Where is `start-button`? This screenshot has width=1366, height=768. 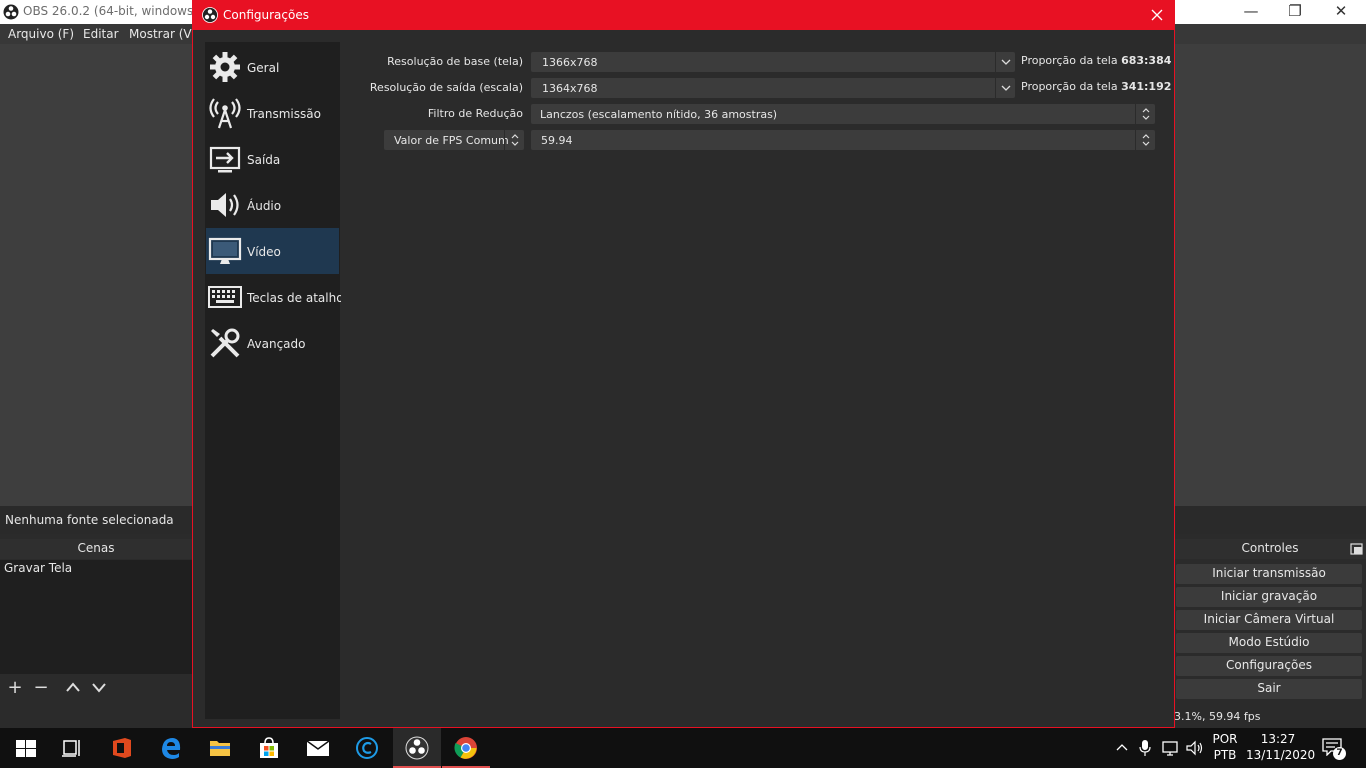 start-button is located at coordinates (24, 748).